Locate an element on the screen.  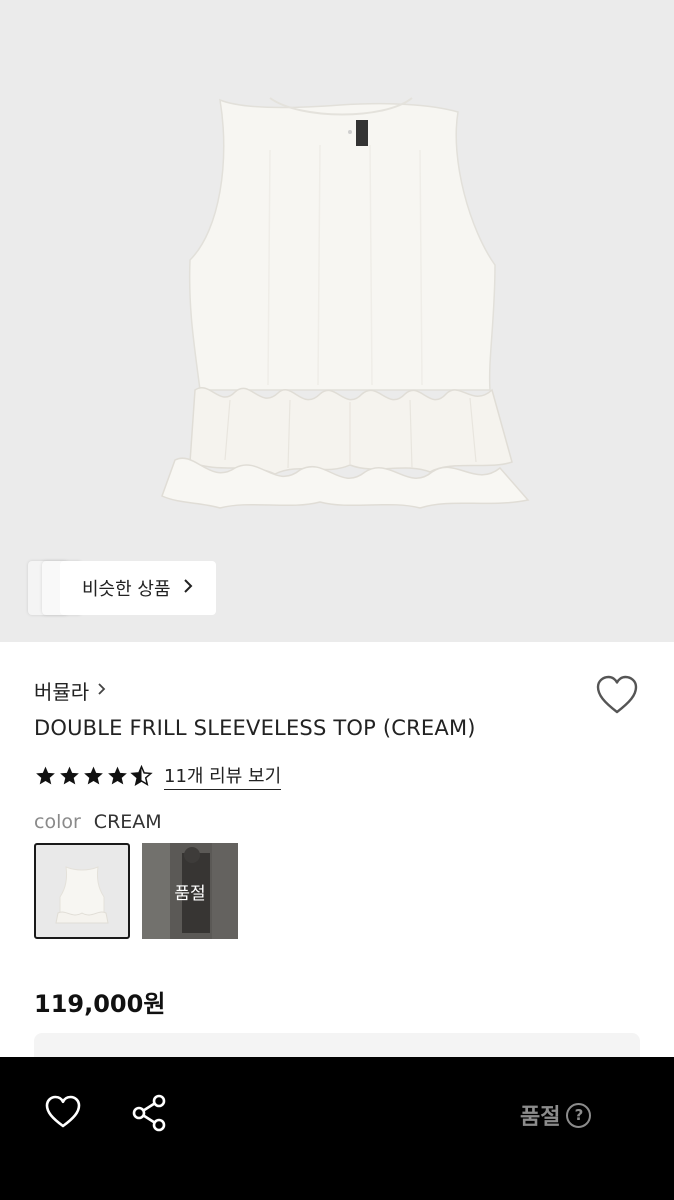
swatch-soldout: 품절 is located at coordinates (190, 891).